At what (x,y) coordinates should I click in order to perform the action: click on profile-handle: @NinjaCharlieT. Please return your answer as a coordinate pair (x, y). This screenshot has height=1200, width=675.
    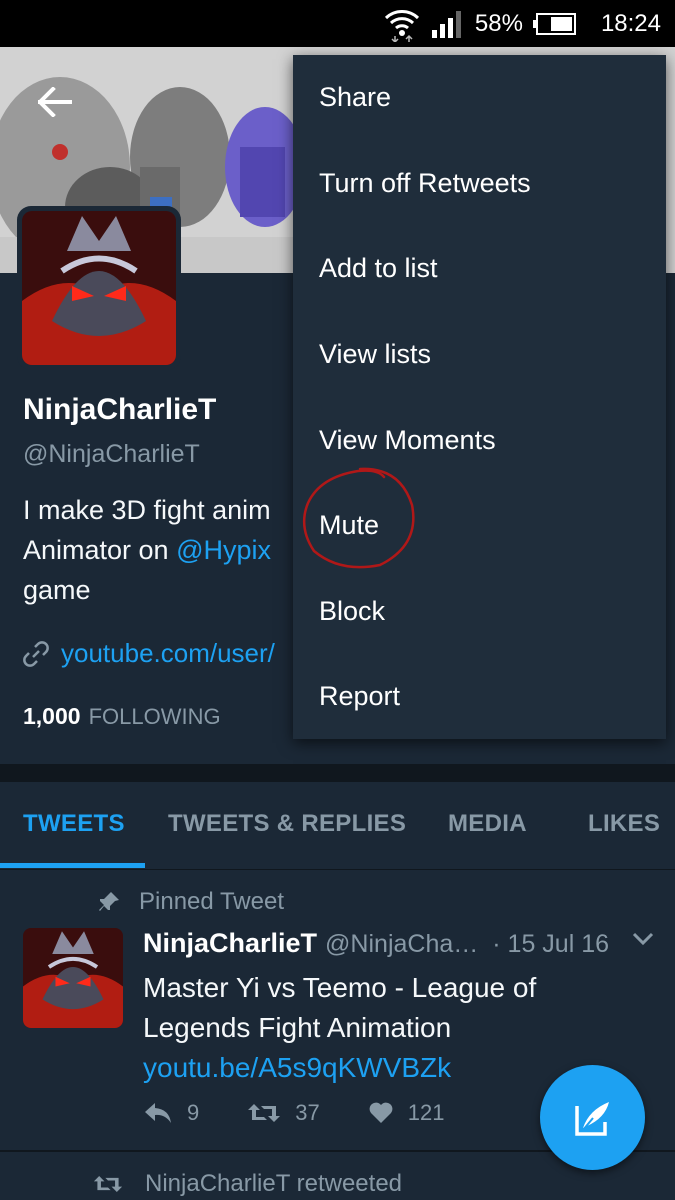
    Looking at the image, I should click on (111, 454).